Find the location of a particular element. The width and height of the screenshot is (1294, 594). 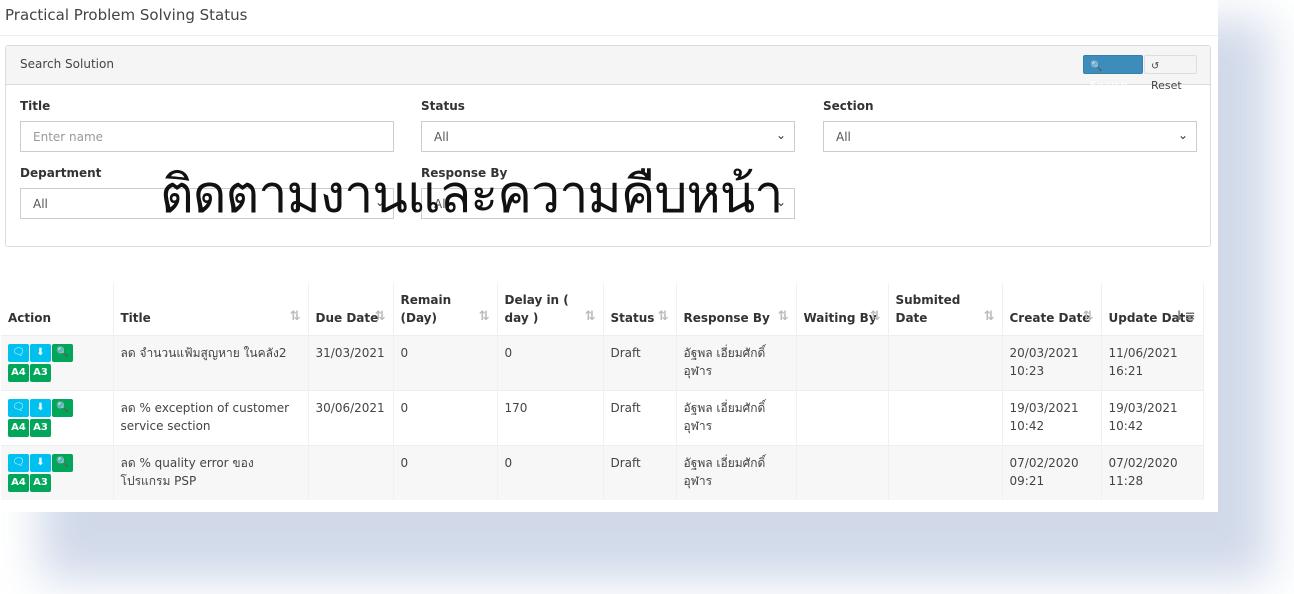

page-title: Practical Problem Solving Status is located at coordinates (126, 15).